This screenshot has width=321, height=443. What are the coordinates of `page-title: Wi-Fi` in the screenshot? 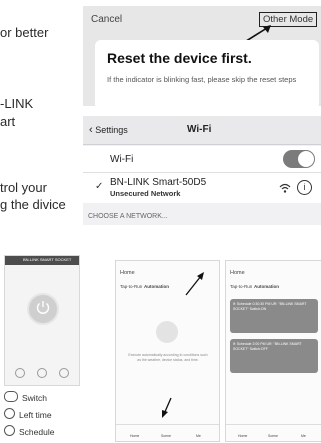 It's located at (199, 129).